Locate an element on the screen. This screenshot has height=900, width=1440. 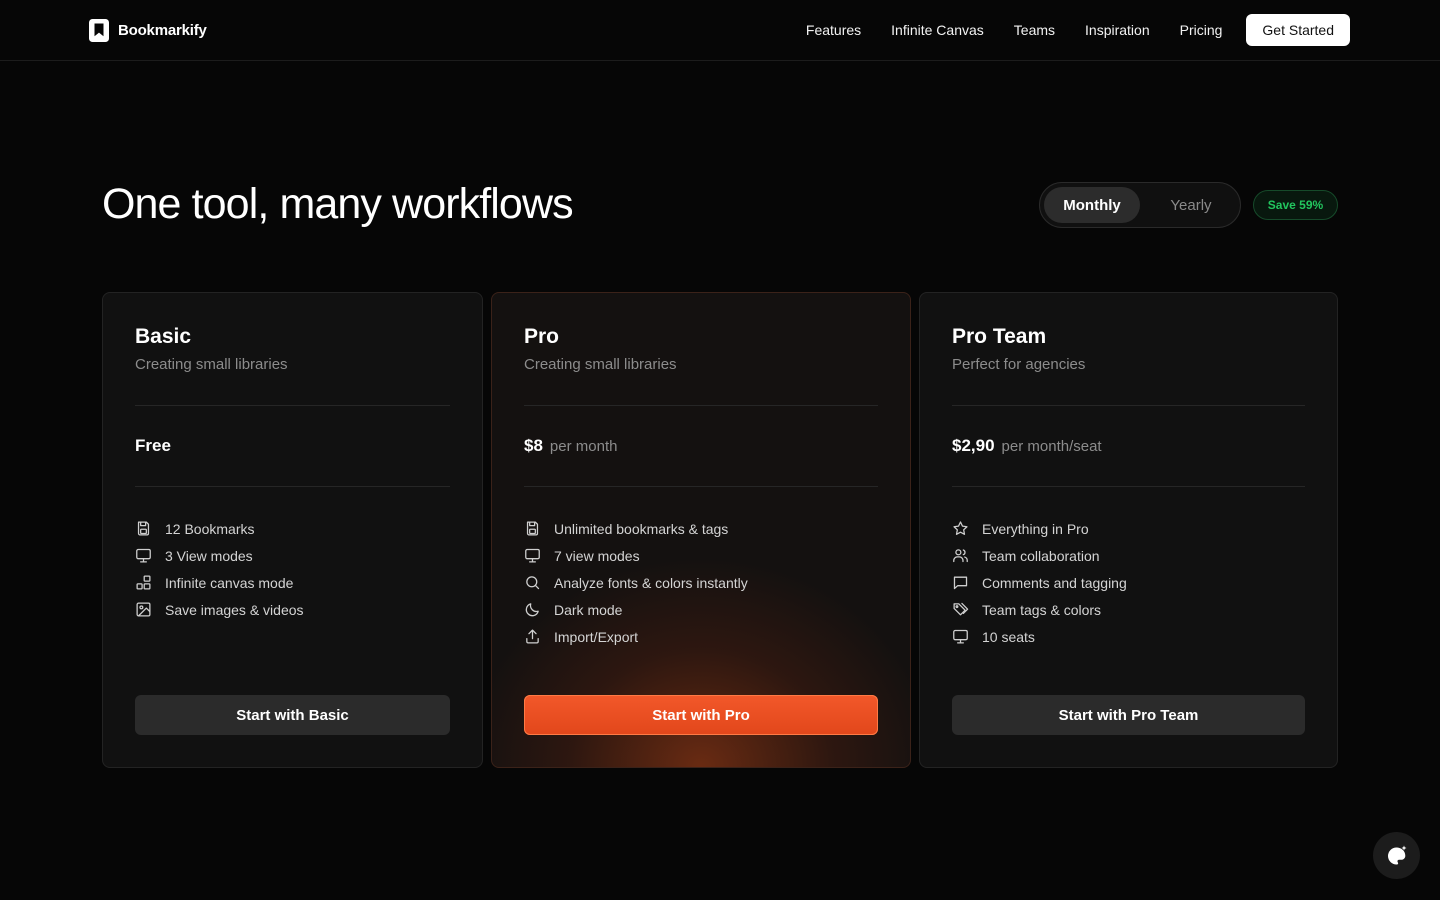
feature-item: Analyze fonts & colors instantly is located at coordinates (636, 582).